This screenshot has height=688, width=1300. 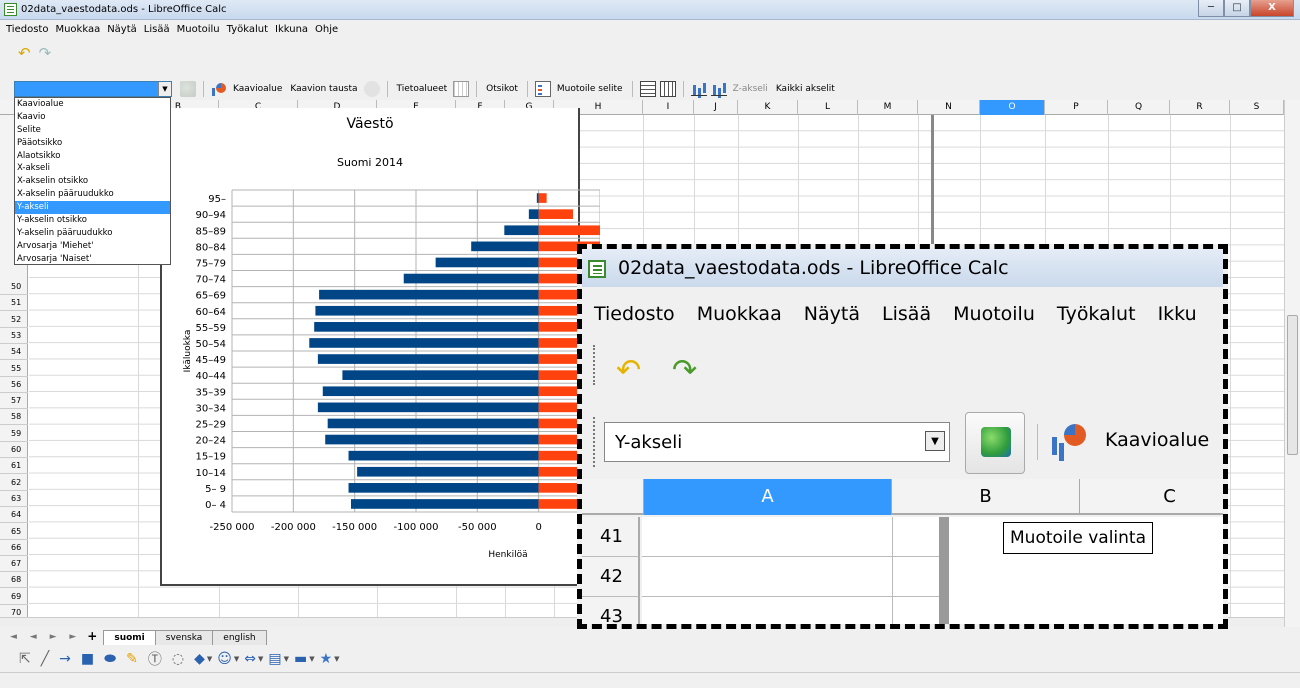 I want to click on x-axis-title: Henkilöä, so click(x=507, y=555).